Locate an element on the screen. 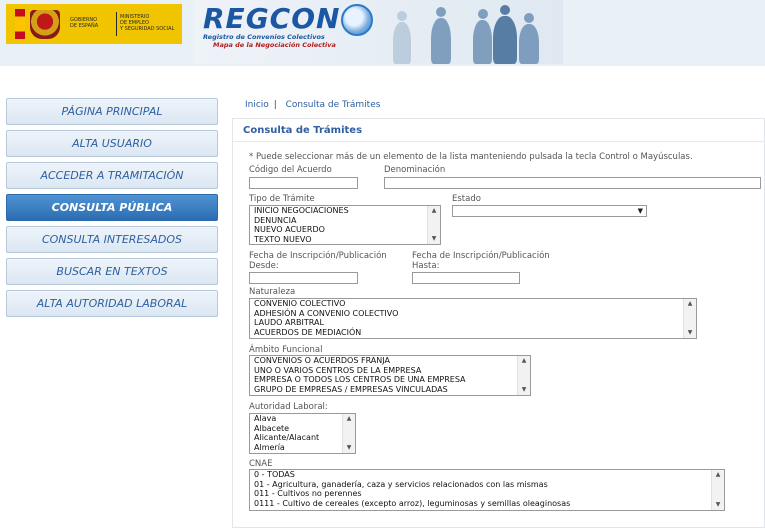 This screenshot has width=765, height=532. list-option: TEXTO NUEVO is located at coordinates (345, 239).